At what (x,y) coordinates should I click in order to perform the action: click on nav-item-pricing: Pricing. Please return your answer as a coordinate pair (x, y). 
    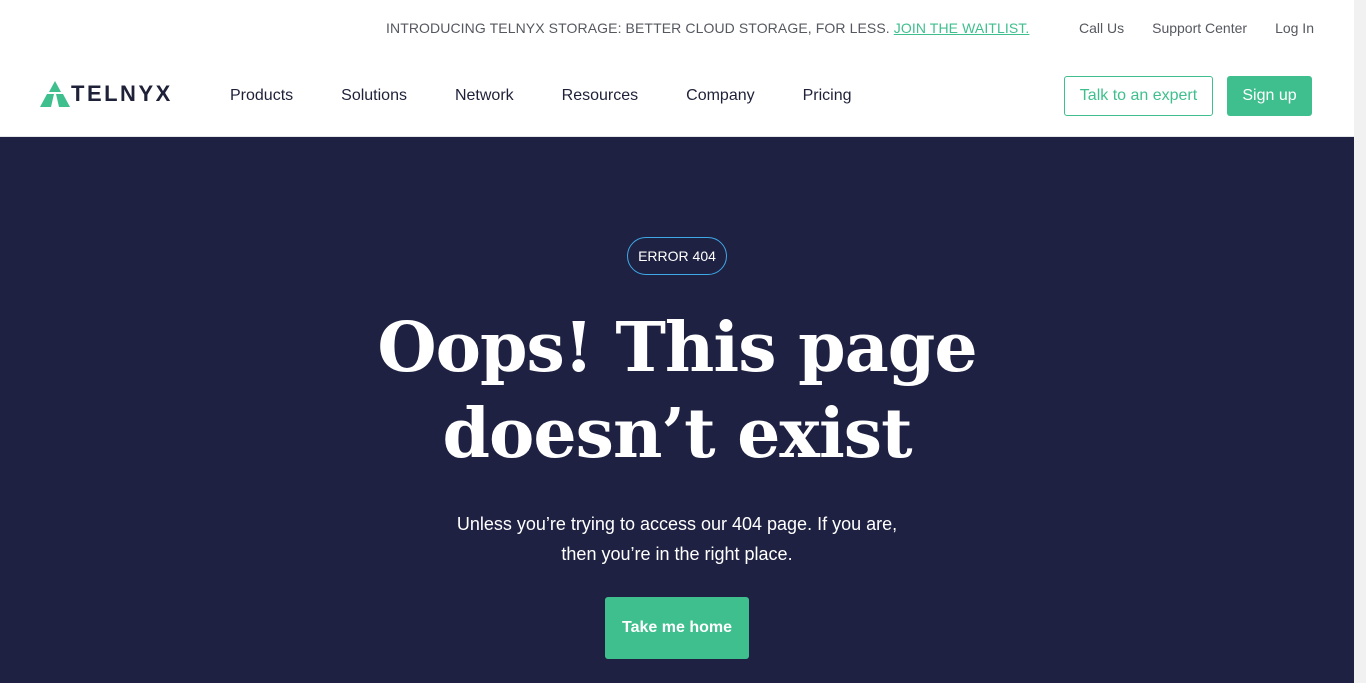
    Looking at the image, I should click on (827, 96).